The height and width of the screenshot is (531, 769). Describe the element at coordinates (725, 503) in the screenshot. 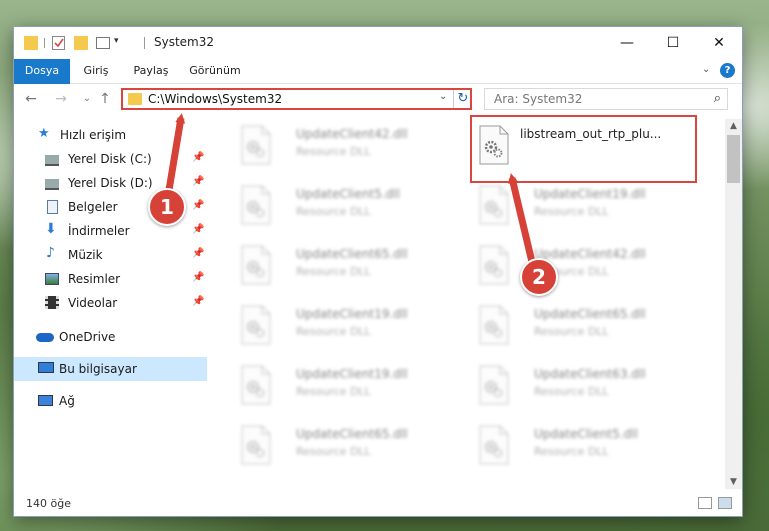

I see `large-icons-view-icon` at that location.